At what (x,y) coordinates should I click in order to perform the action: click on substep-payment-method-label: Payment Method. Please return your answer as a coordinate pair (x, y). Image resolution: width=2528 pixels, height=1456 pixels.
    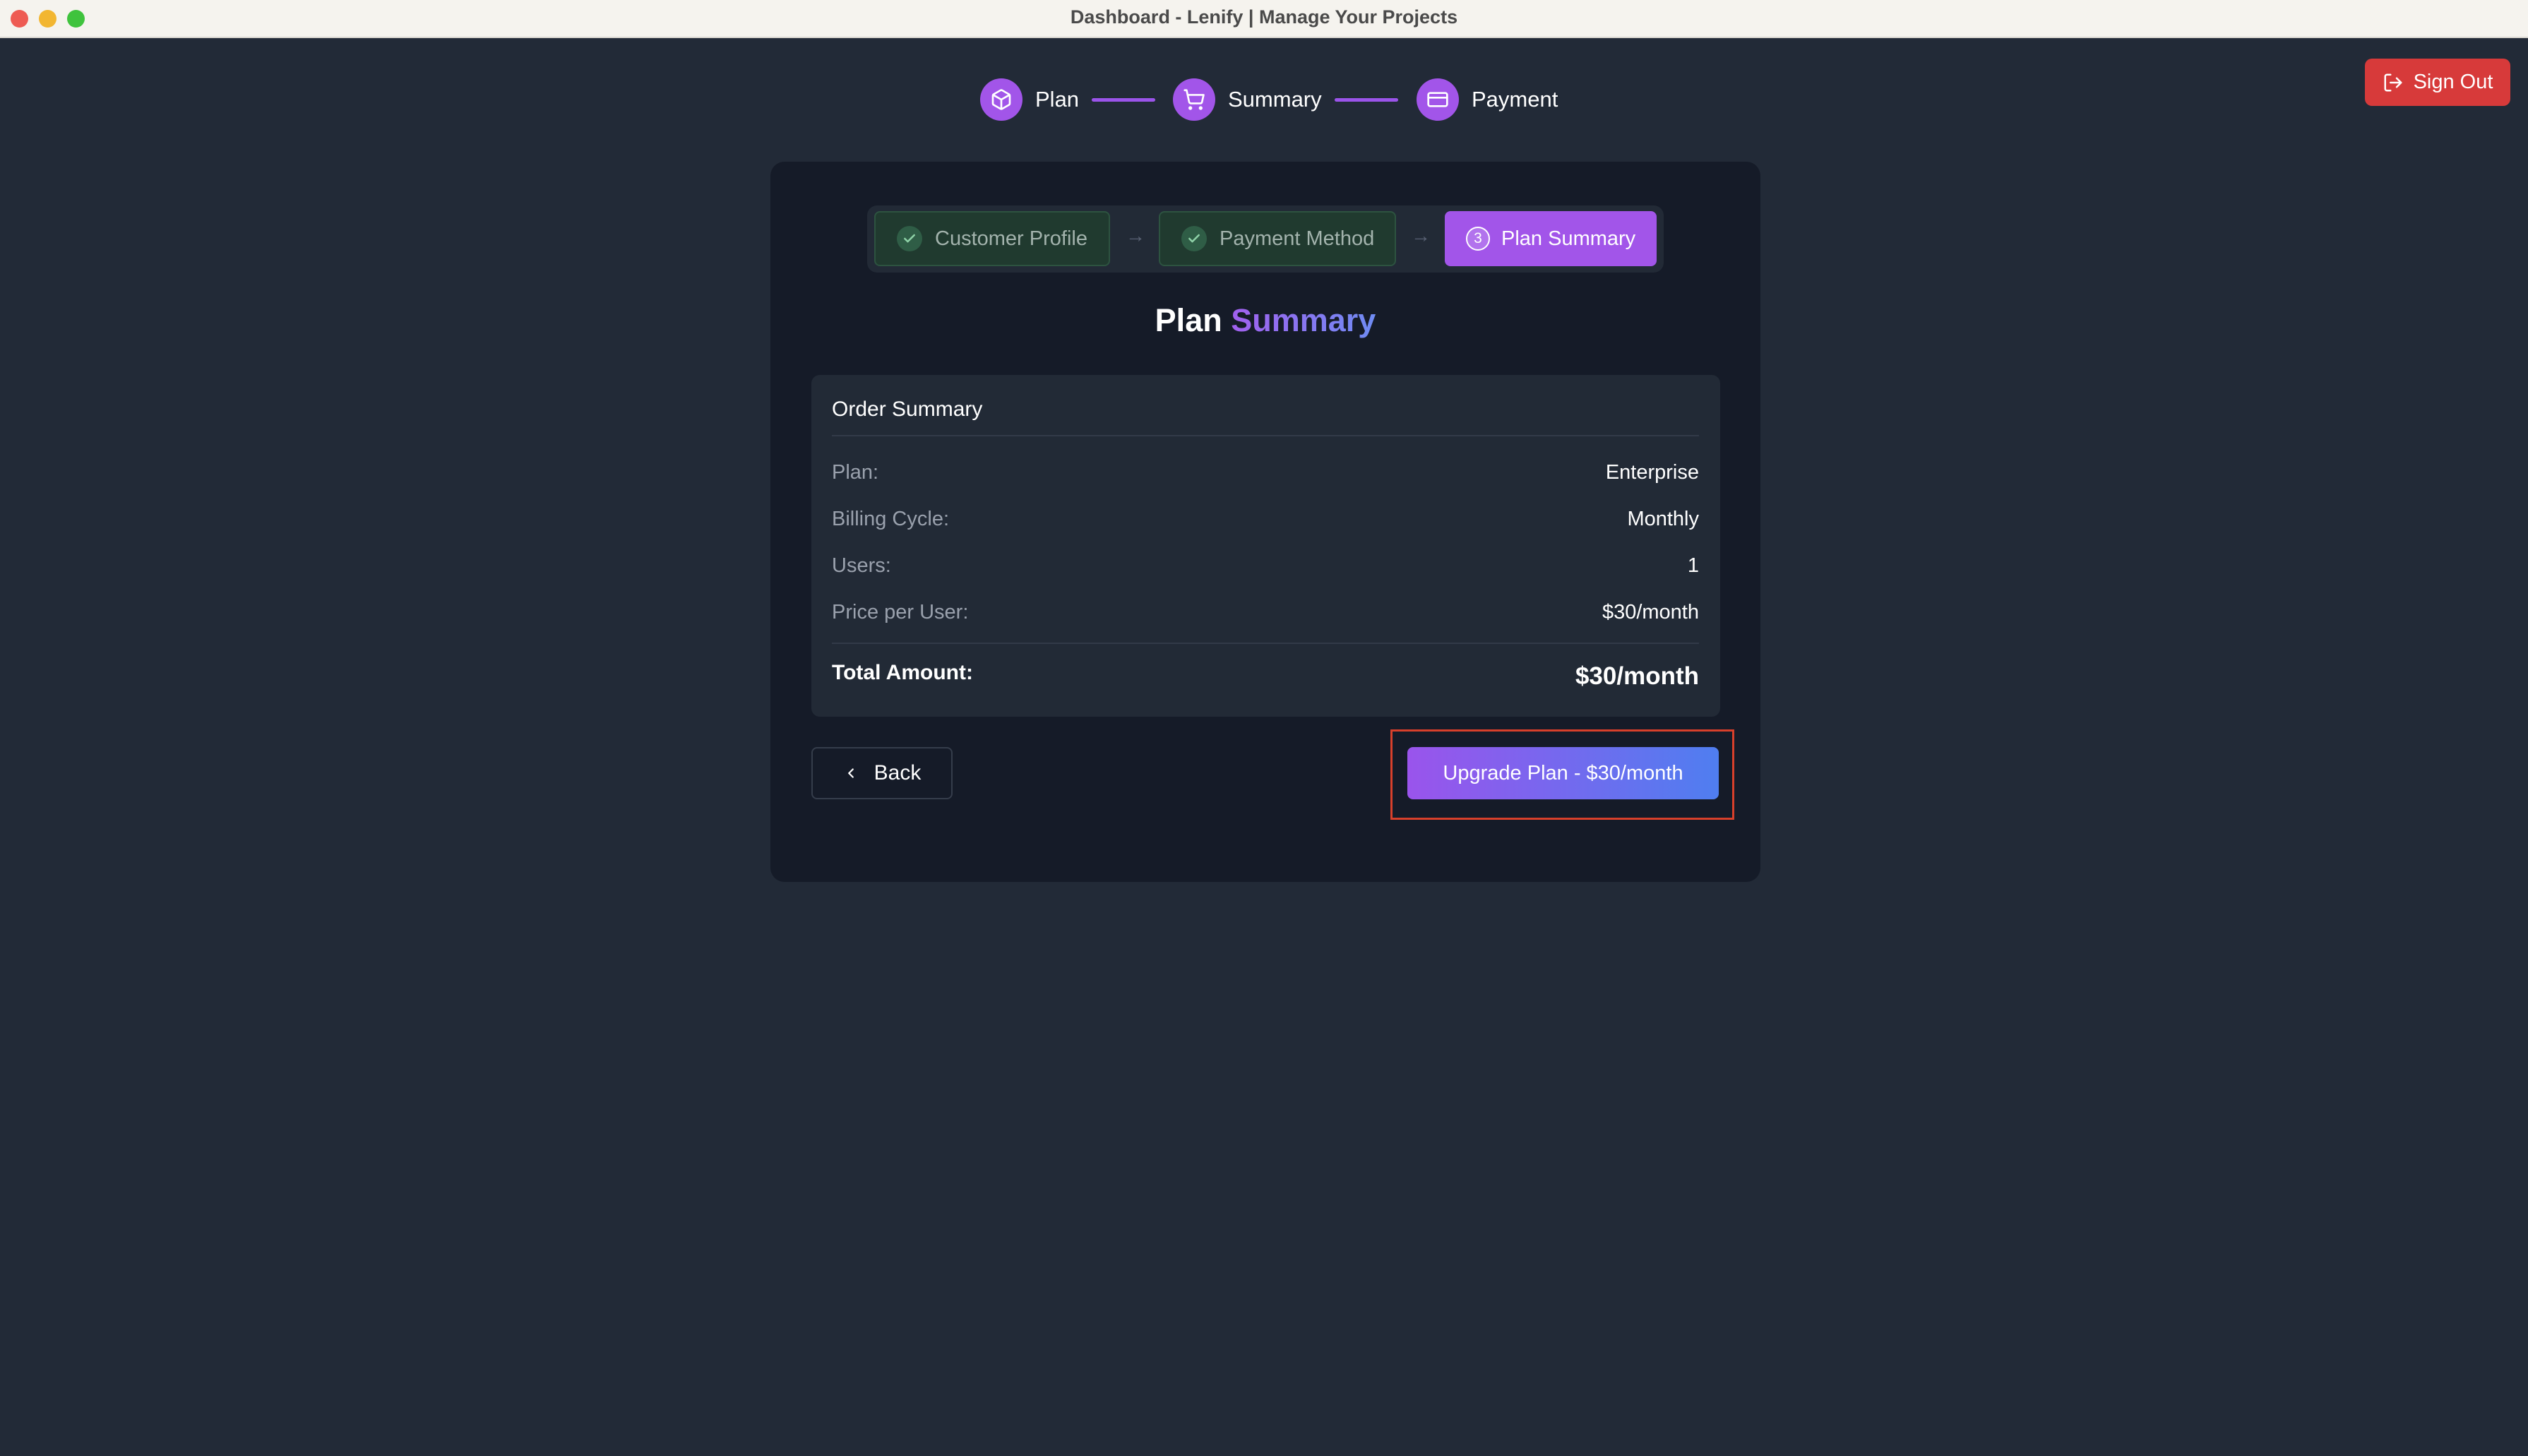
    Looking at the image, I should click on (1297, 238).